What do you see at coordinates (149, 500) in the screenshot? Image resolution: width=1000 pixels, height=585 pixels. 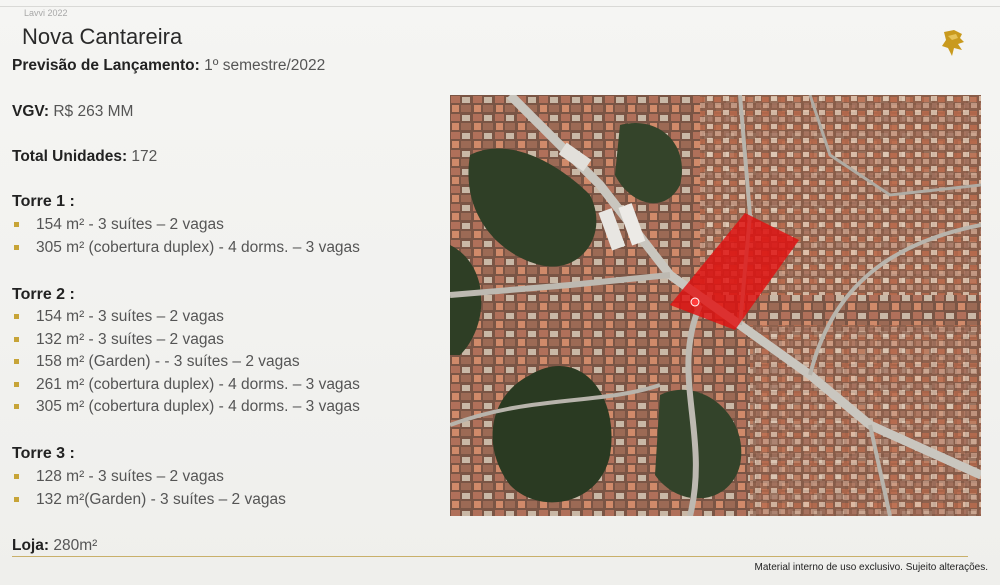 I see `list-item: 132 m²(Garden) - 3 suítes – 2 vagas` at bounding box center [149, 500].